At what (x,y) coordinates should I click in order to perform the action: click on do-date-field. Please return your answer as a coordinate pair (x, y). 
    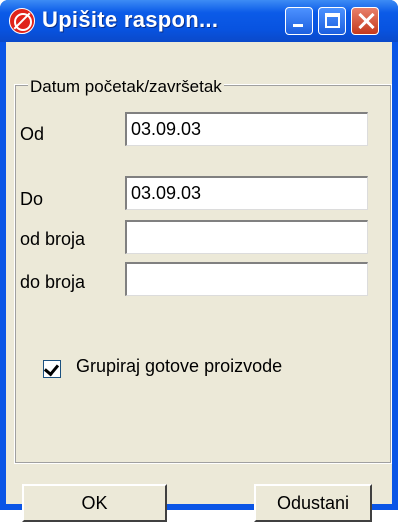
    Looking at the image, I should click on (246, 193).